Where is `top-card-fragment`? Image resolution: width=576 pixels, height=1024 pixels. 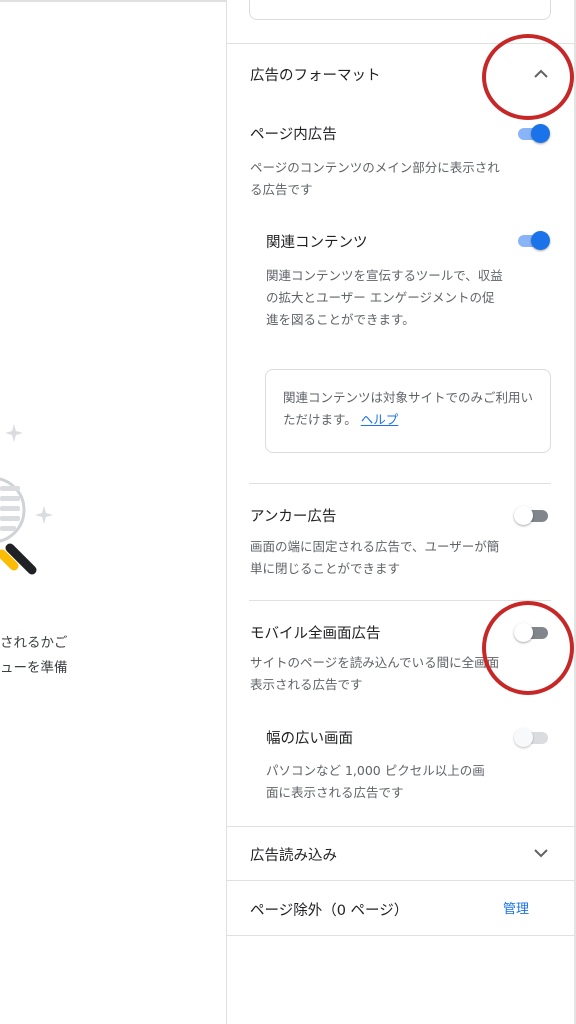 top-card-fragment is located at coordinates (400, 10).